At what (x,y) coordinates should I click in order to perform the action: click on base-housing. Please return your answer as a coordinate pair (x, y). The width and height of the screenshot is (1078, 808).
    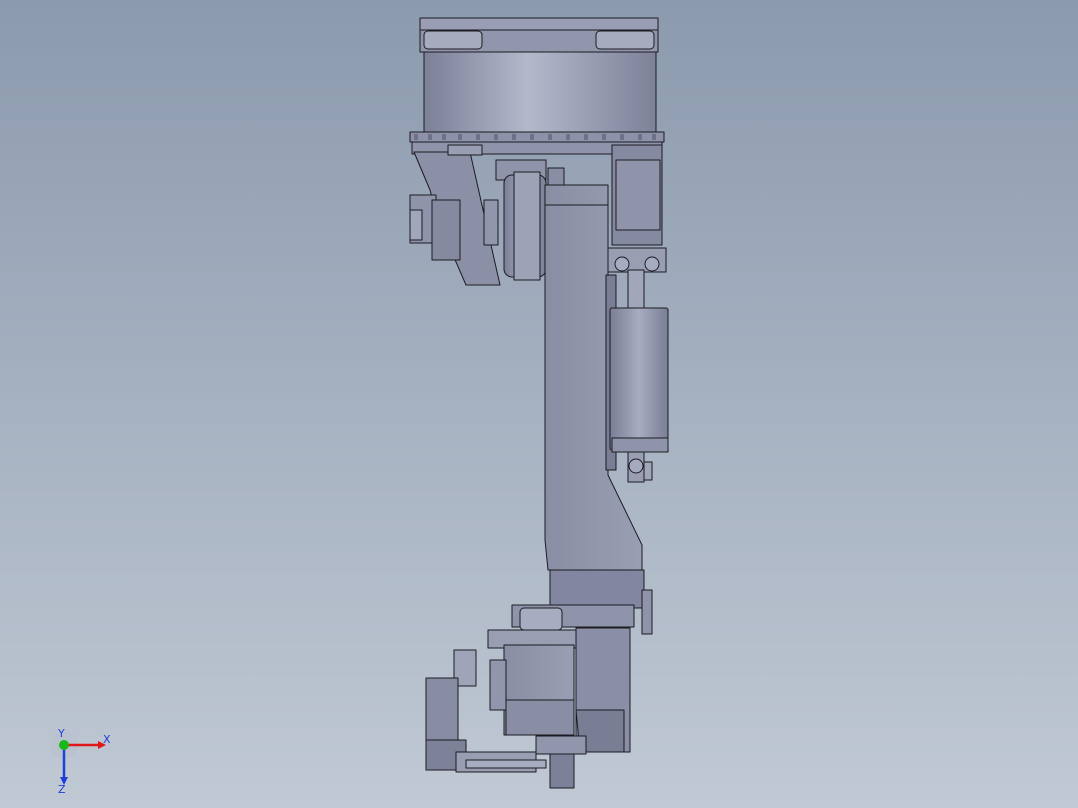
    Looking at the image, I should click on (537, 86).